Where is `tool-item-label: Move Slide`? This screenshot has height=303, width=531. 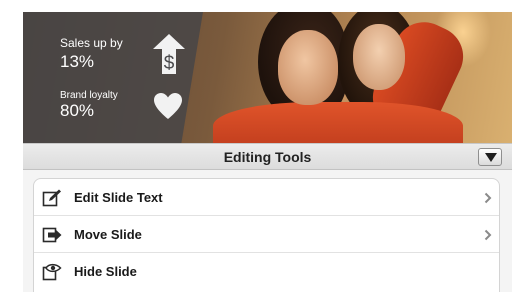
tool-item-label: Move Slide is located at coordinates (108, 234).